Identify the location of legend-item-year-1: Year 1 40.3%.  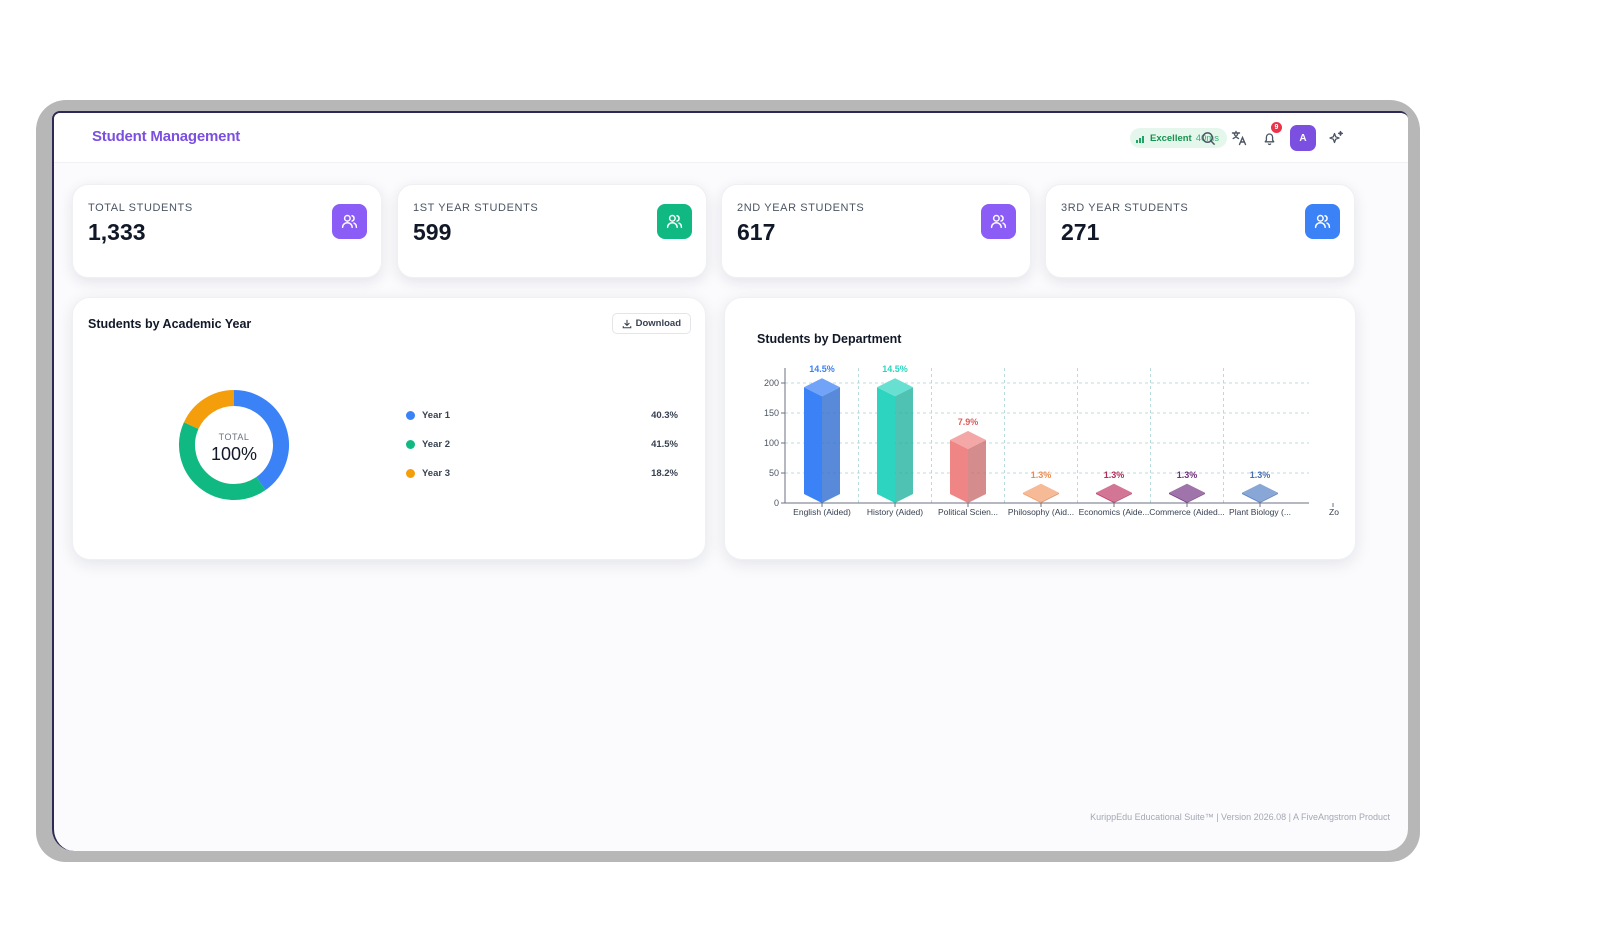
(542, 415).